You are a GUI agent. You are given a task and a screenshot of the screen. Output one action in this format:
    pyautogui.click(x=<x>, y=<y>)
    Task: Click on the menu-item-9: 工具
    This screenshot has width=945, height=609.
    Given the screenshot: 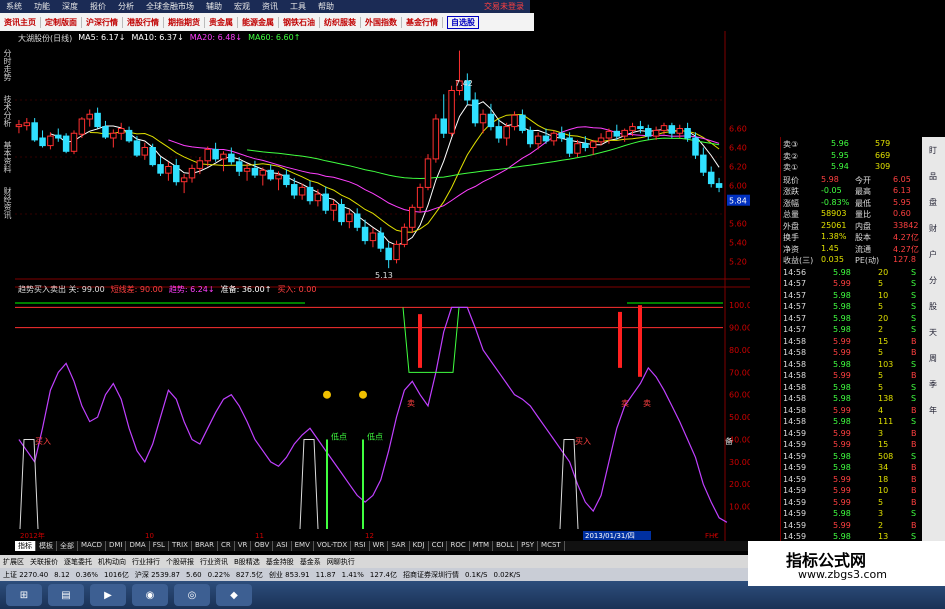 What is the action you would take?
    pyautogui.click(x=298, y=6)
    